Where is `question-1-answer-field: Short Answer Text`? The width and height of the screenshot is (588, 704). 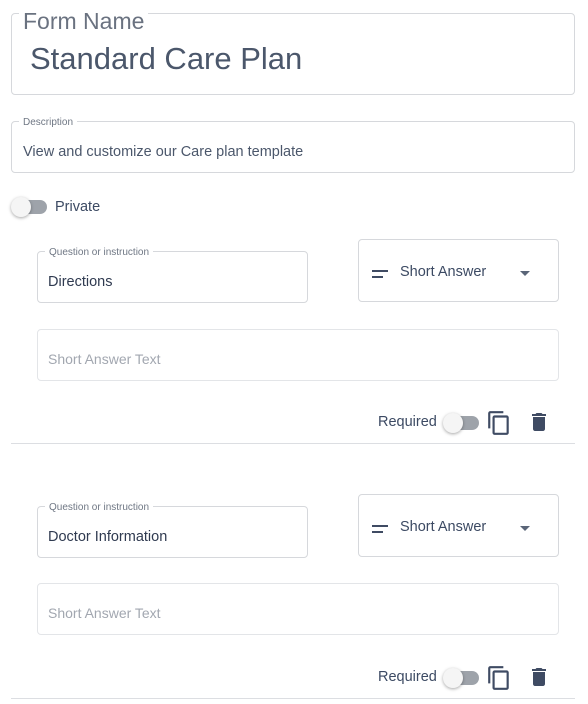
question-1-answer-field: Short Answer Text is located at coordinates (298, 355).